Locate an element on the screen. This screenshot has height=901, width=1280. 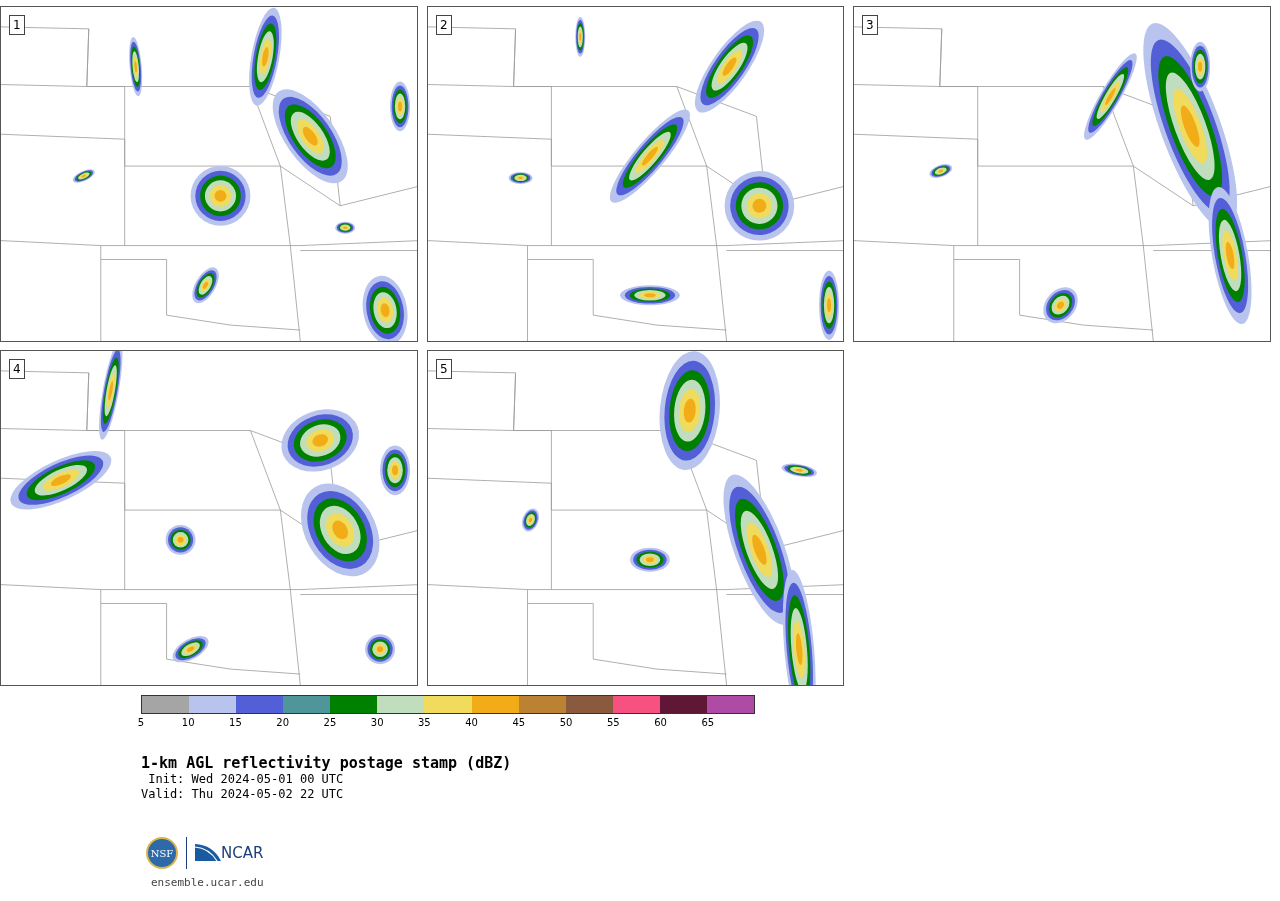
scale-tick-label: 35 is located at coordinates (424, 722).